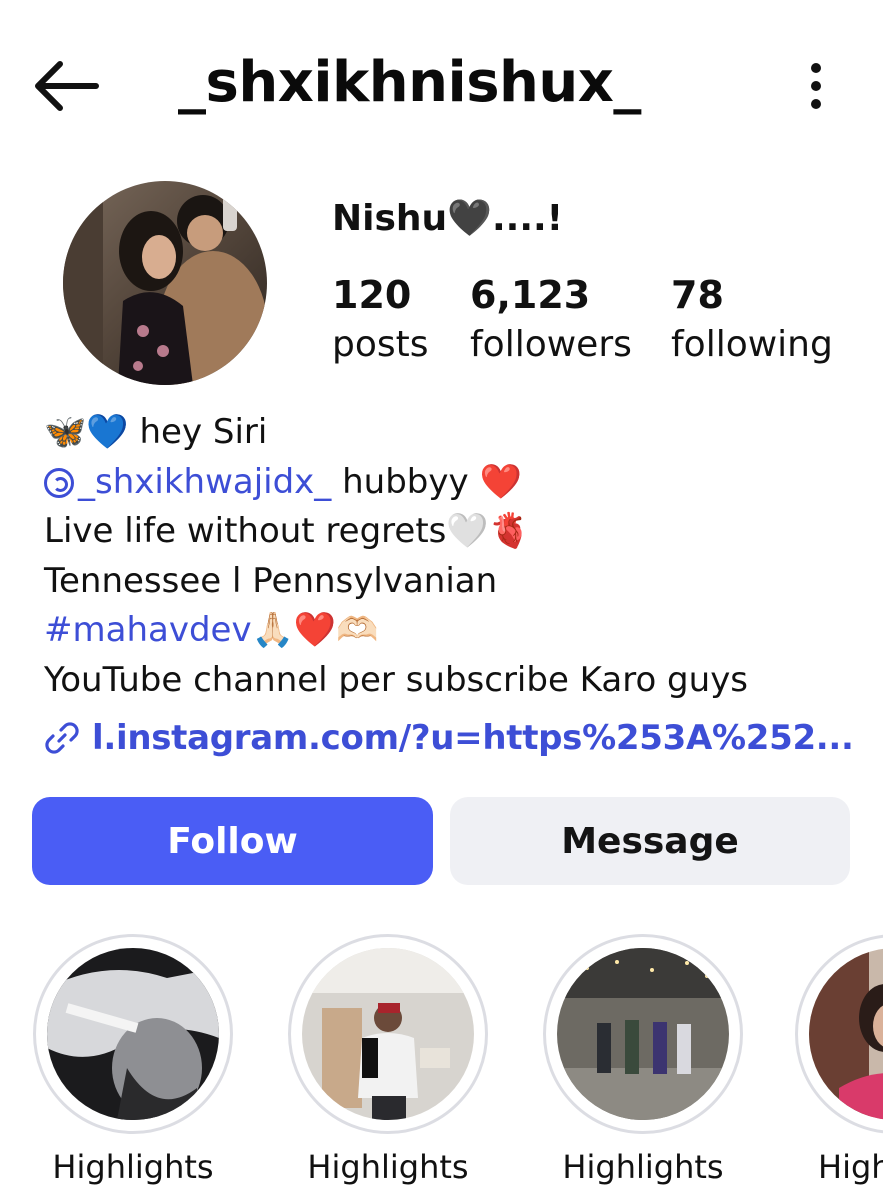 Image resolution: width=883 pixels, height=1204 pixels. I want to click on prayer-heart-emojis: 🙏🏻❤️🫶🏻, so click(315, 630).